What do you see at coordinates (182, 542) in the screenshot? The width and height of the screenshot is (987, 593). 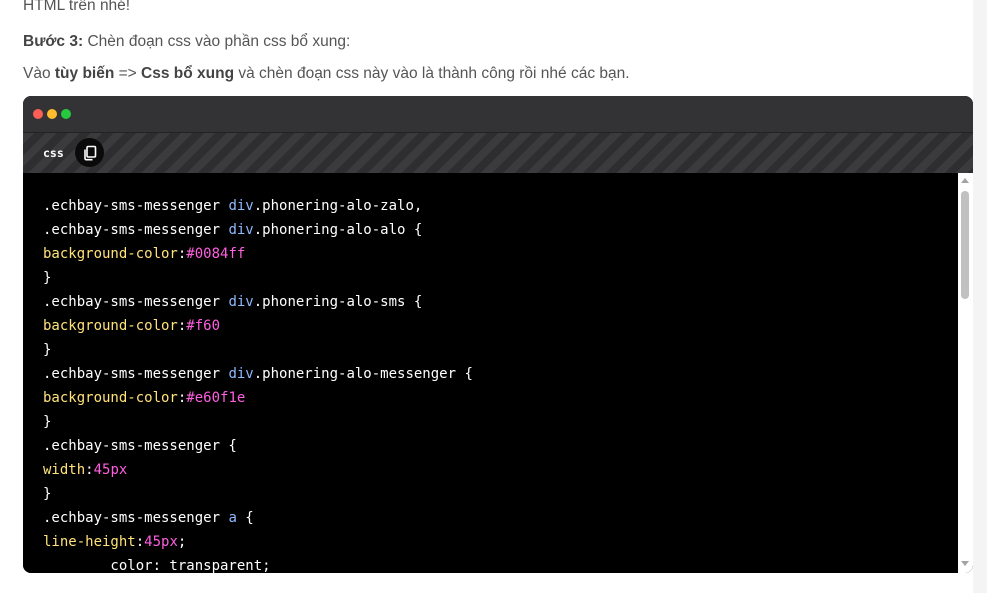 I see `code-token-plain: ;` at bounding box center [182, 542].